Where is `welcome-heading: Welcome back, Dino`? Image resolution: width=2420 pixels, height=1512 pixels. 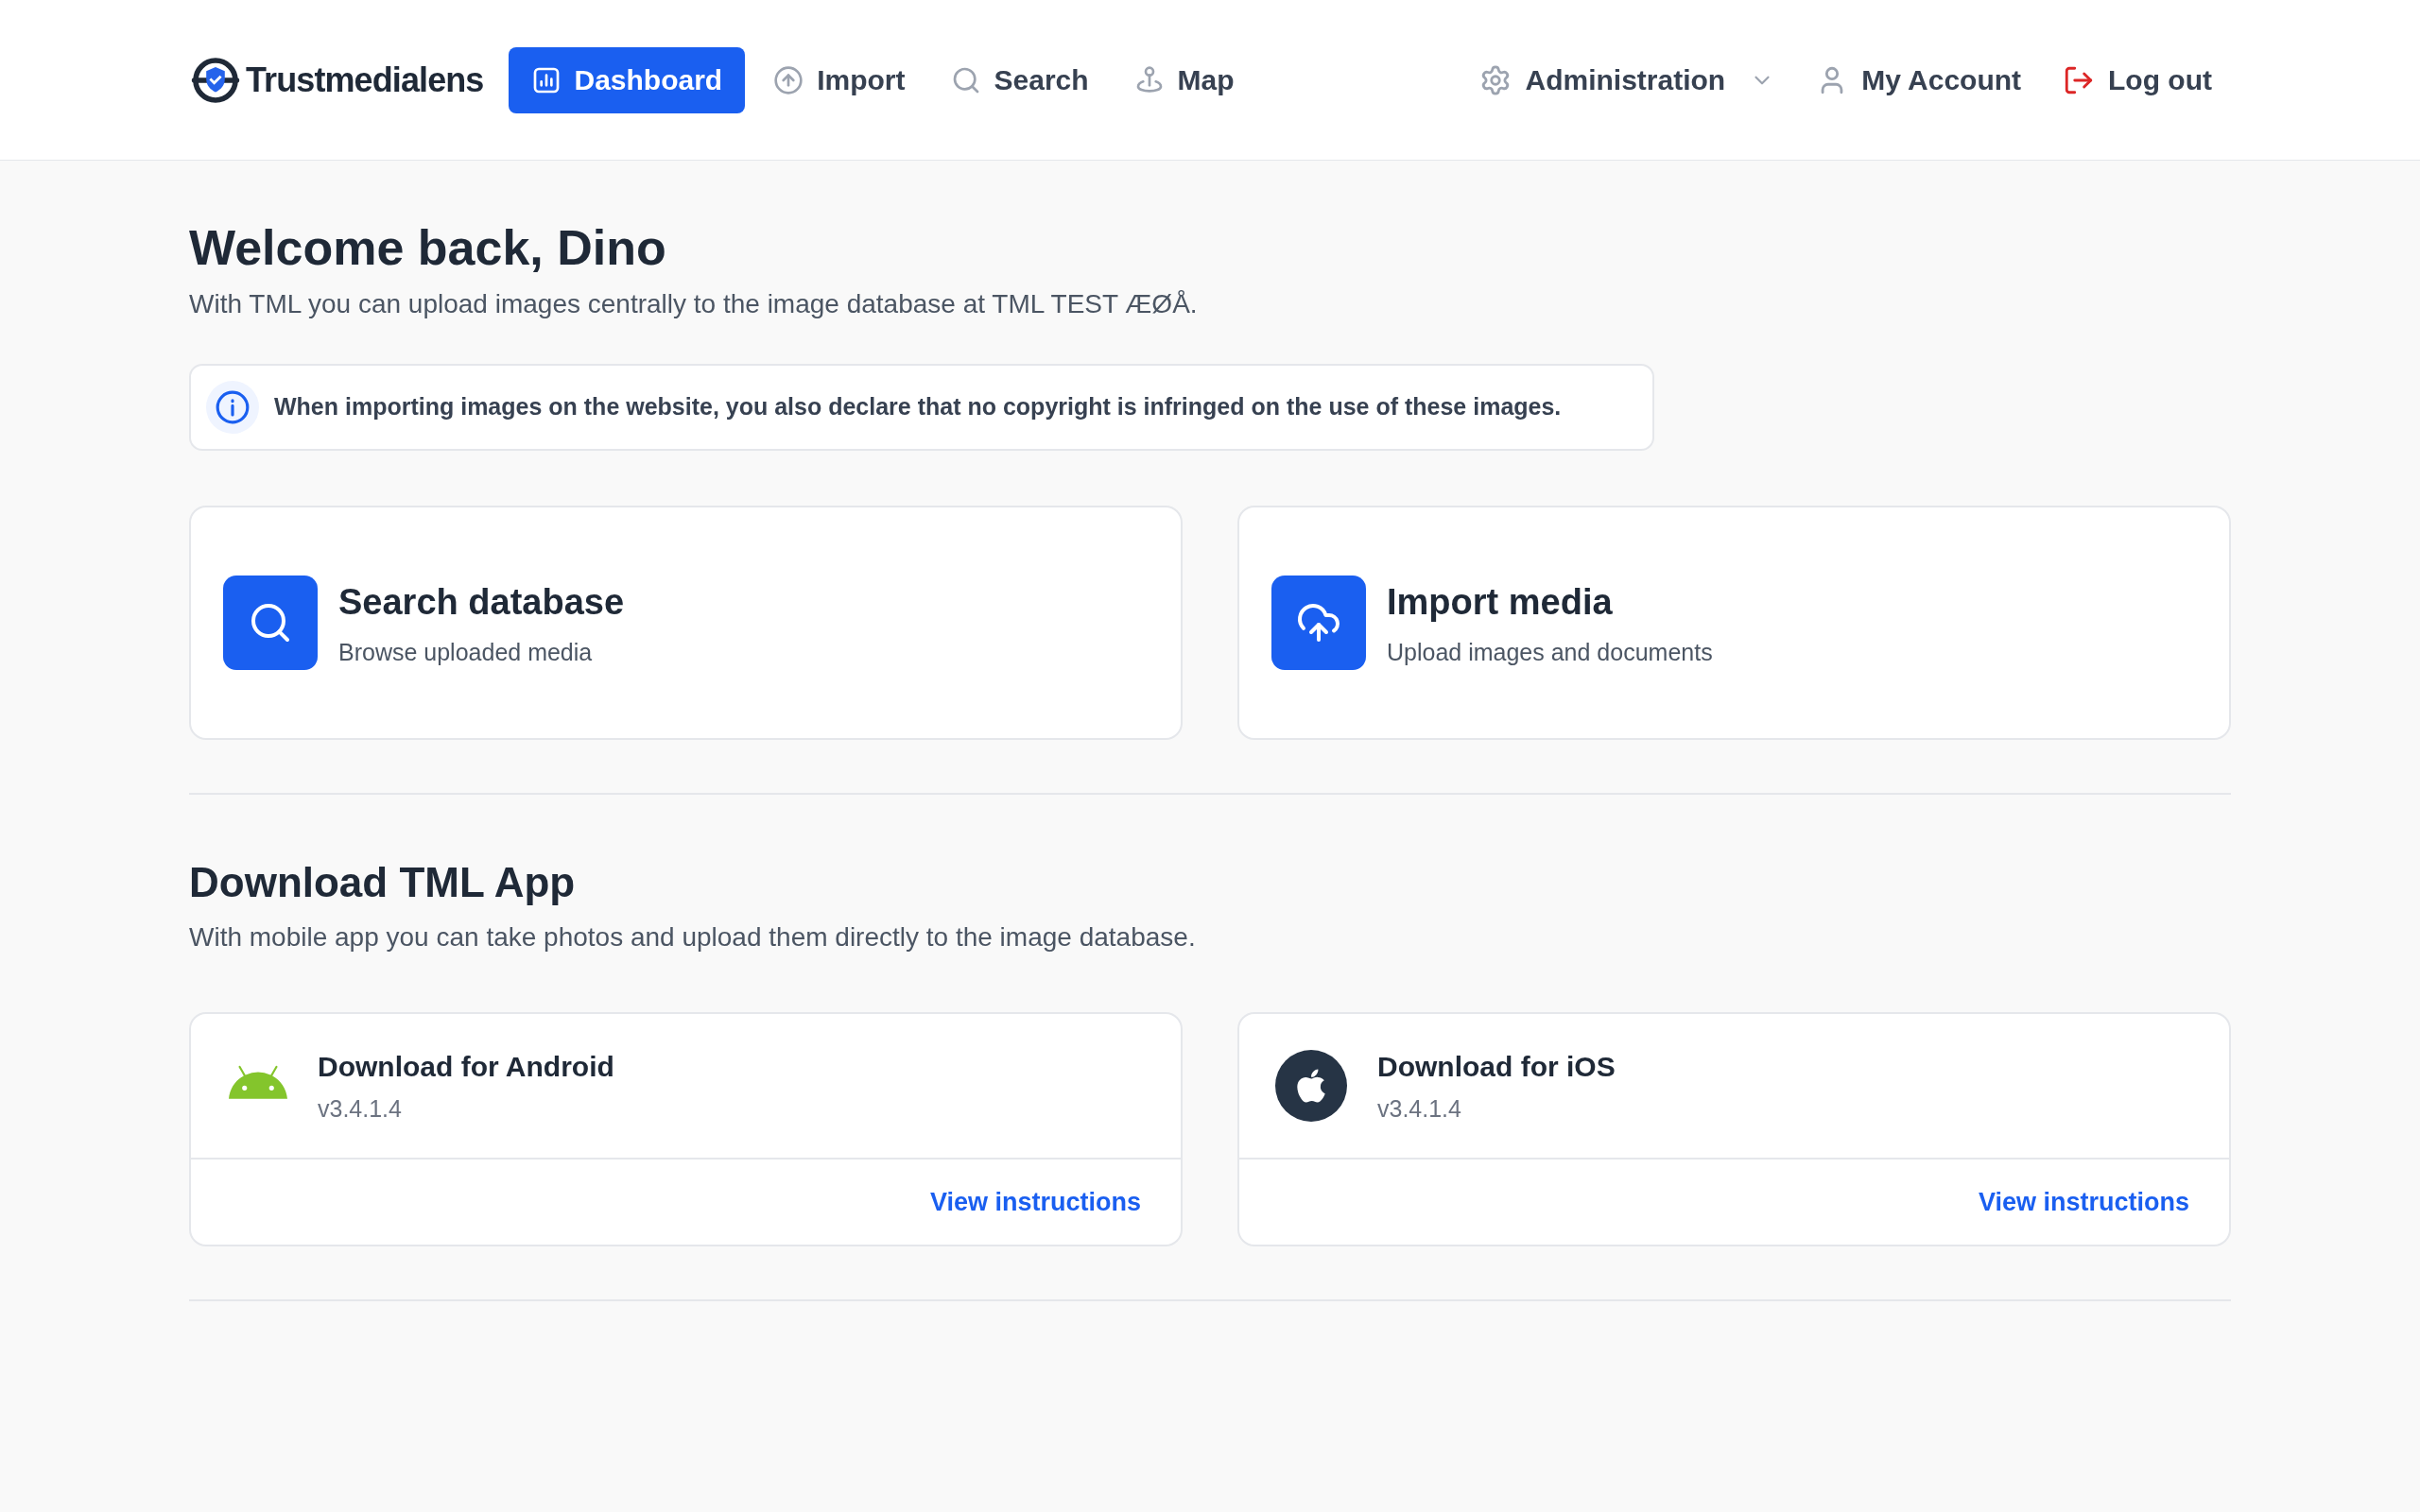
welcome-heading: Welcome back, Dino is located at coordinates (428, 248).